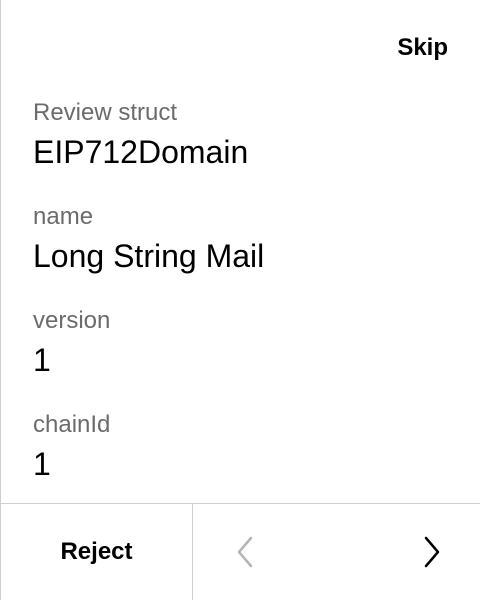 The width and height of the screenshot is (480, 600). Describe the element at coordinates (141, 152) in the screenshot. I see `field-value: EIP712Domain` at that location.